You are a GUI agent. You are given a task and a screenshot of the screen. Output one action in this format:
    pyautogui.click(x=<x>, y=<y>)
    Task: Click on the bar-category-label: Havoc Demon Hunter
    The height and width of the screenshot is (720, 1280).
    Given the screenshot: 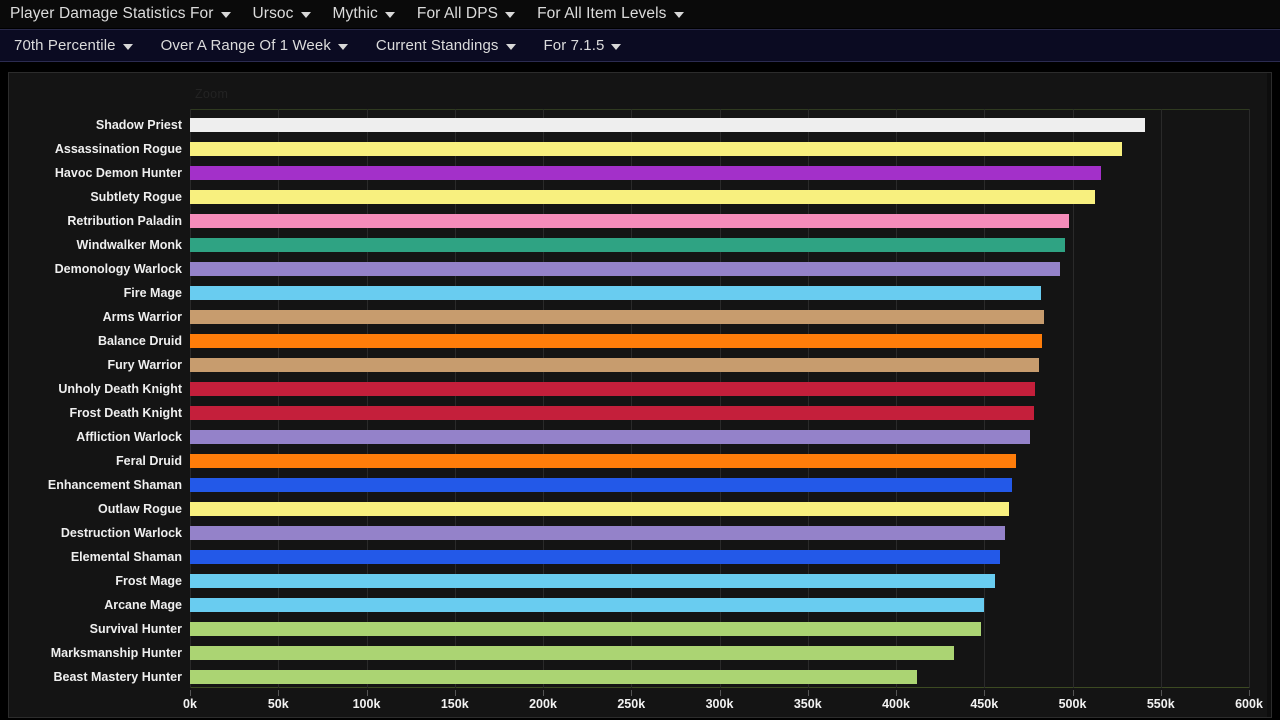 What is the action you would take?
    pyautogui.click(x=118, y=173)
    